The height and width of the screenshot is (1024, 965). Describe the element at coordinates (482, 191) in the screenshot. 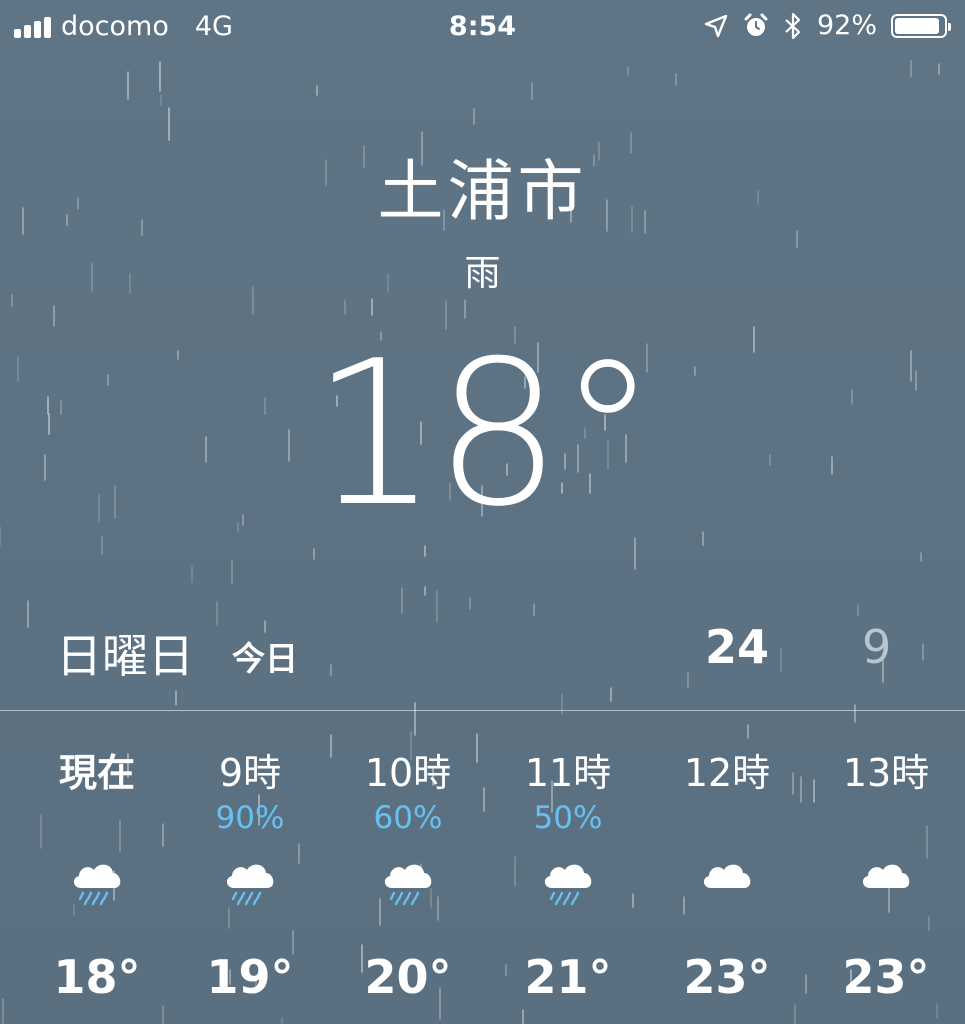

I see `city-name: 土浦市` at that location.